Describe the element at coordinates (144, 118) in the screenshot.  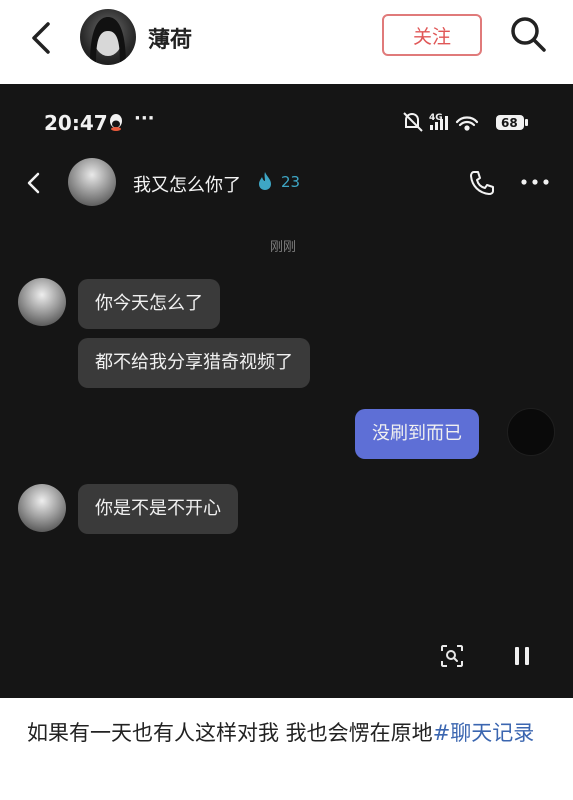
I see `status-more-dots: ···` at that location.